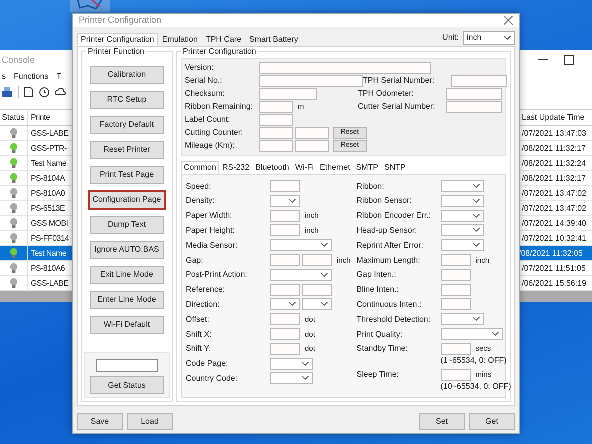 Image resolution: width=592 pixels, height=444 pixels. What do you see at coordinates (556, 117) in the screenshot?
I see `column-header: Last Update Time` at bounding box center [556, 117].